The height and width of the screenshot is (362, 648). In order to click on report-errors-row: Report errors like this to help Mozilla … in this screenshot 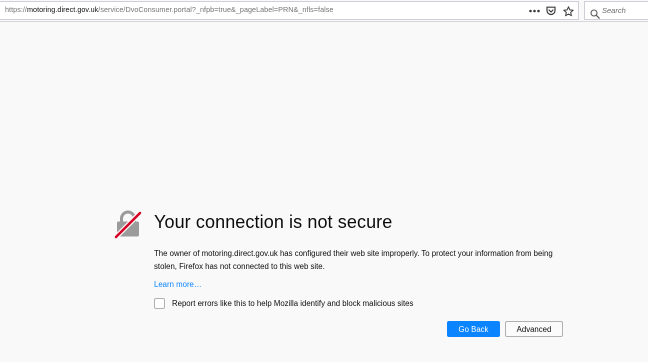, I will do `click(283, 303)`.